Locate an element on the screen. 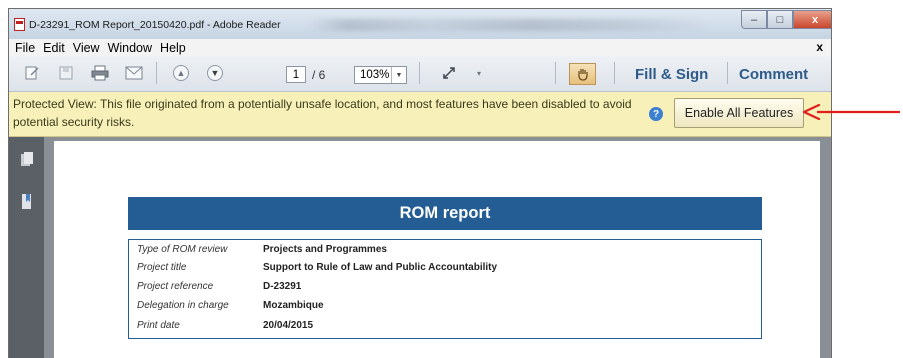 The image size is (903, 358). hand-tool-button is located at coordinates (582, 74).